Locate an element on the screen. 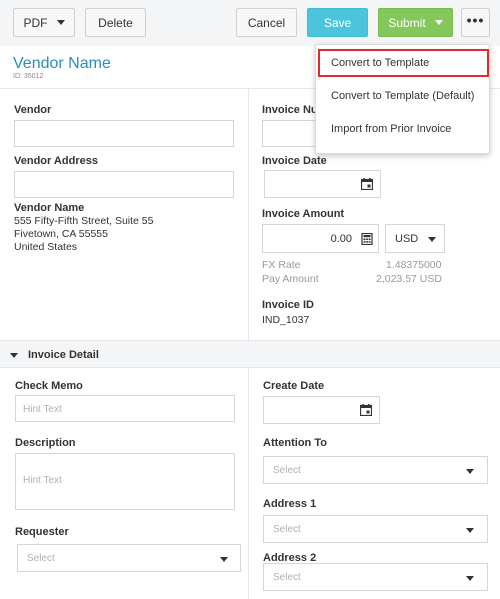 The image size is (500, 599). attention-to-select: Select is located at coordinates (375, 470).